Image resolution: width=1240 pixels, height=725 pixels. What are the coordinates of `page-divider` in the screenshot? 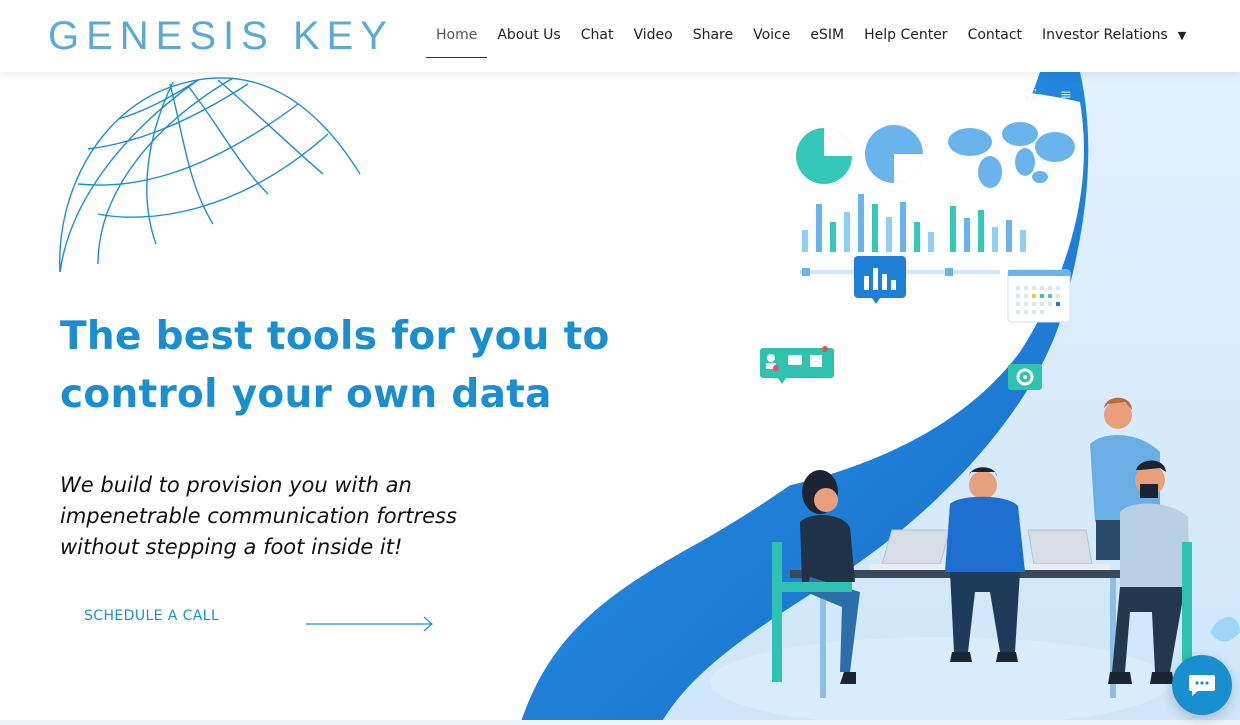 It's located at (620, 722).